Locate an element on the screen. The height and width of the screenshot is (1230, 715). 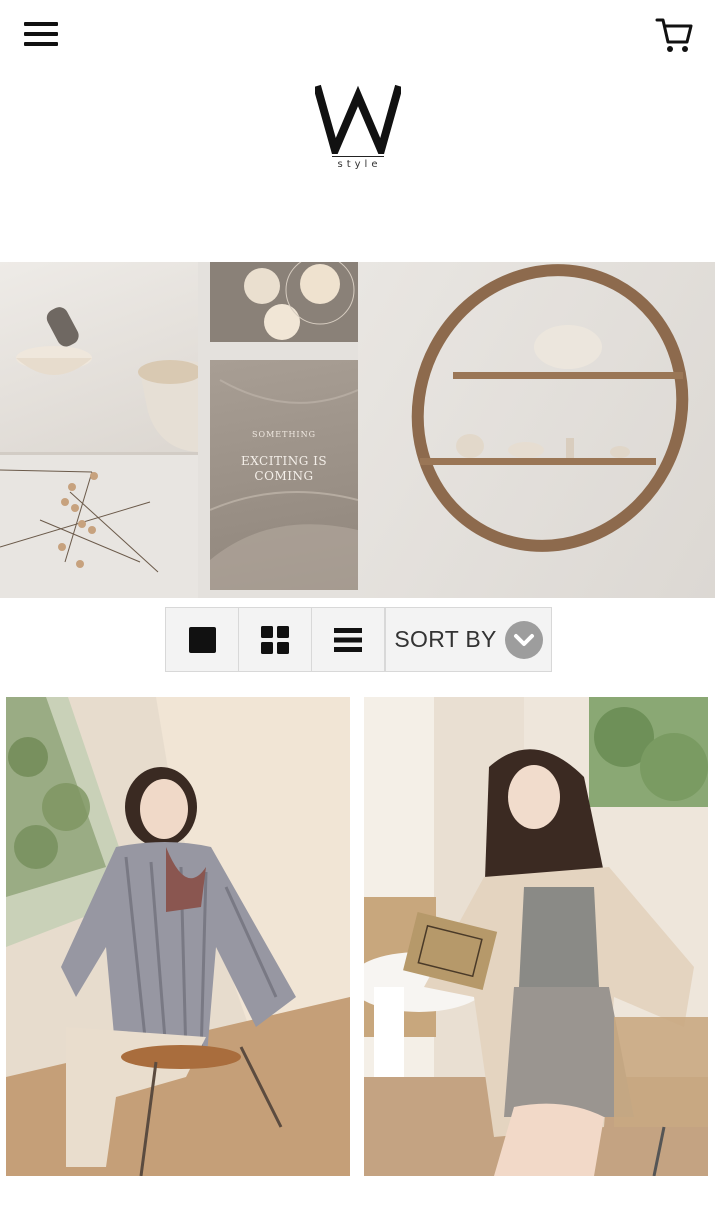
grid-view-icon is located at coordinates (275, 639).